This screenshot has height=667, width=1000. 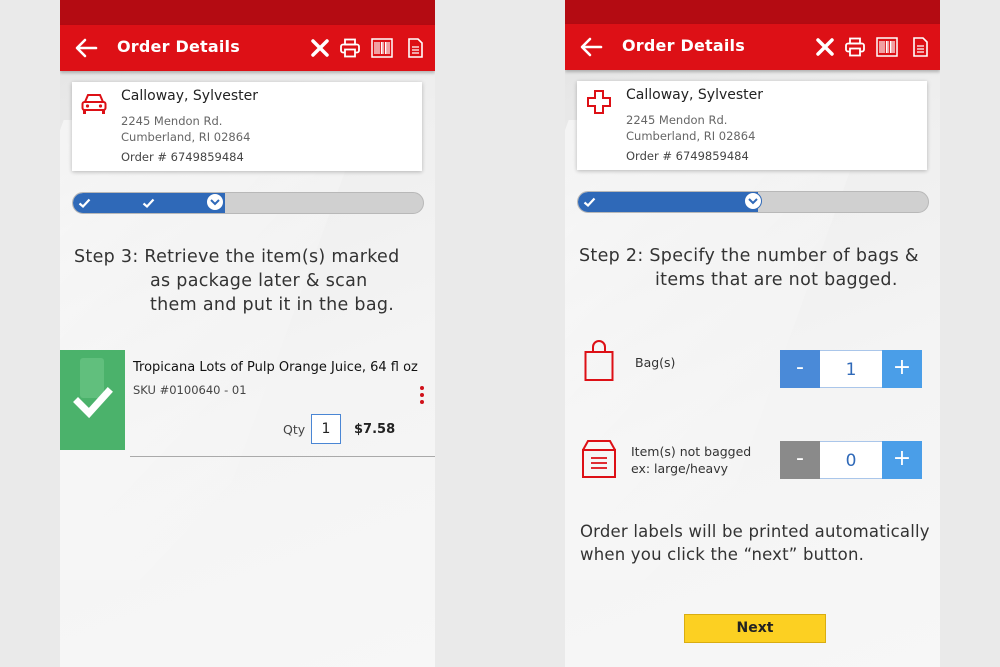 I want to click on not-bagged-hint: ex: large/heavy, so click(x=680, y=468).